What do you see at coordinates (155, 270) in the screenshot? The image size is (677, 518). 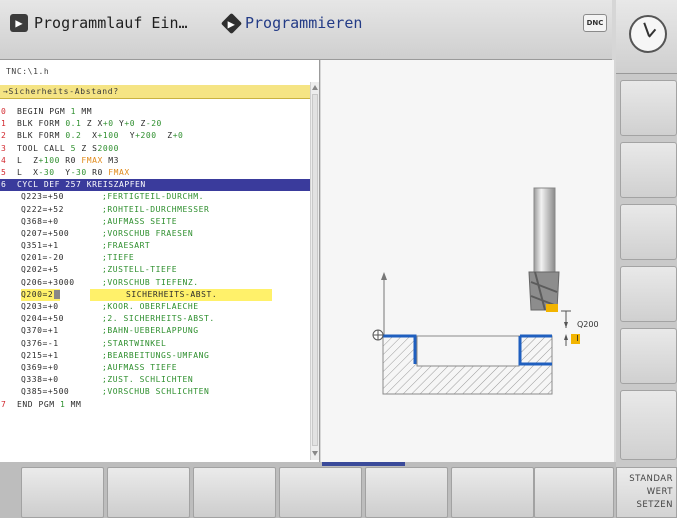 I see `param-line: Q202=+5 ;ZUSTELL-TIEFE` at bounding box center [155, 270].